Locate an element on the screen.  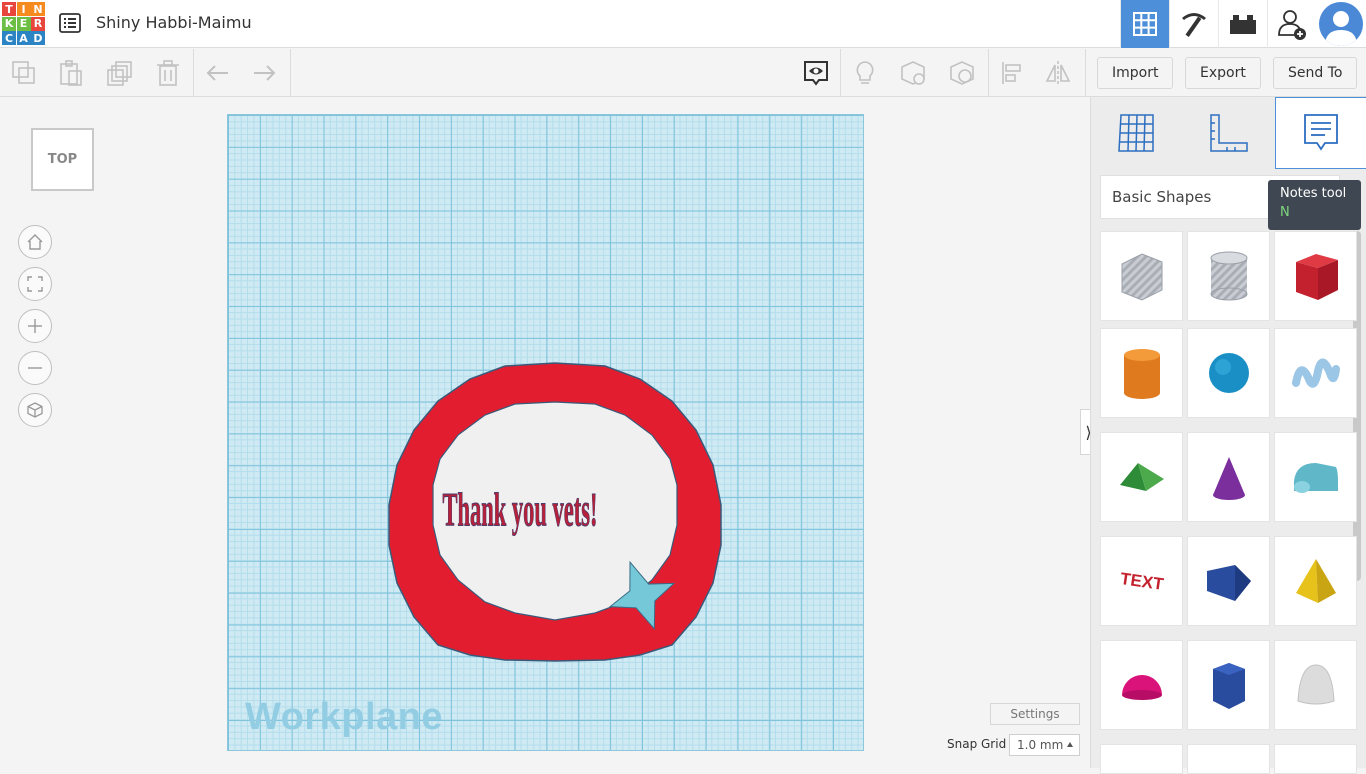
shape-cone is located at coordinates (1228, 477).